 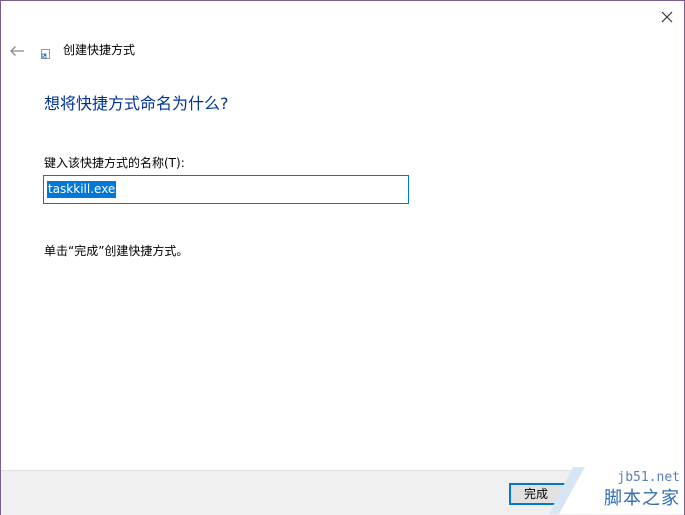 I want to click on page-heading: 想将快捷方式命名为什么?, so click(x=136, y=103).